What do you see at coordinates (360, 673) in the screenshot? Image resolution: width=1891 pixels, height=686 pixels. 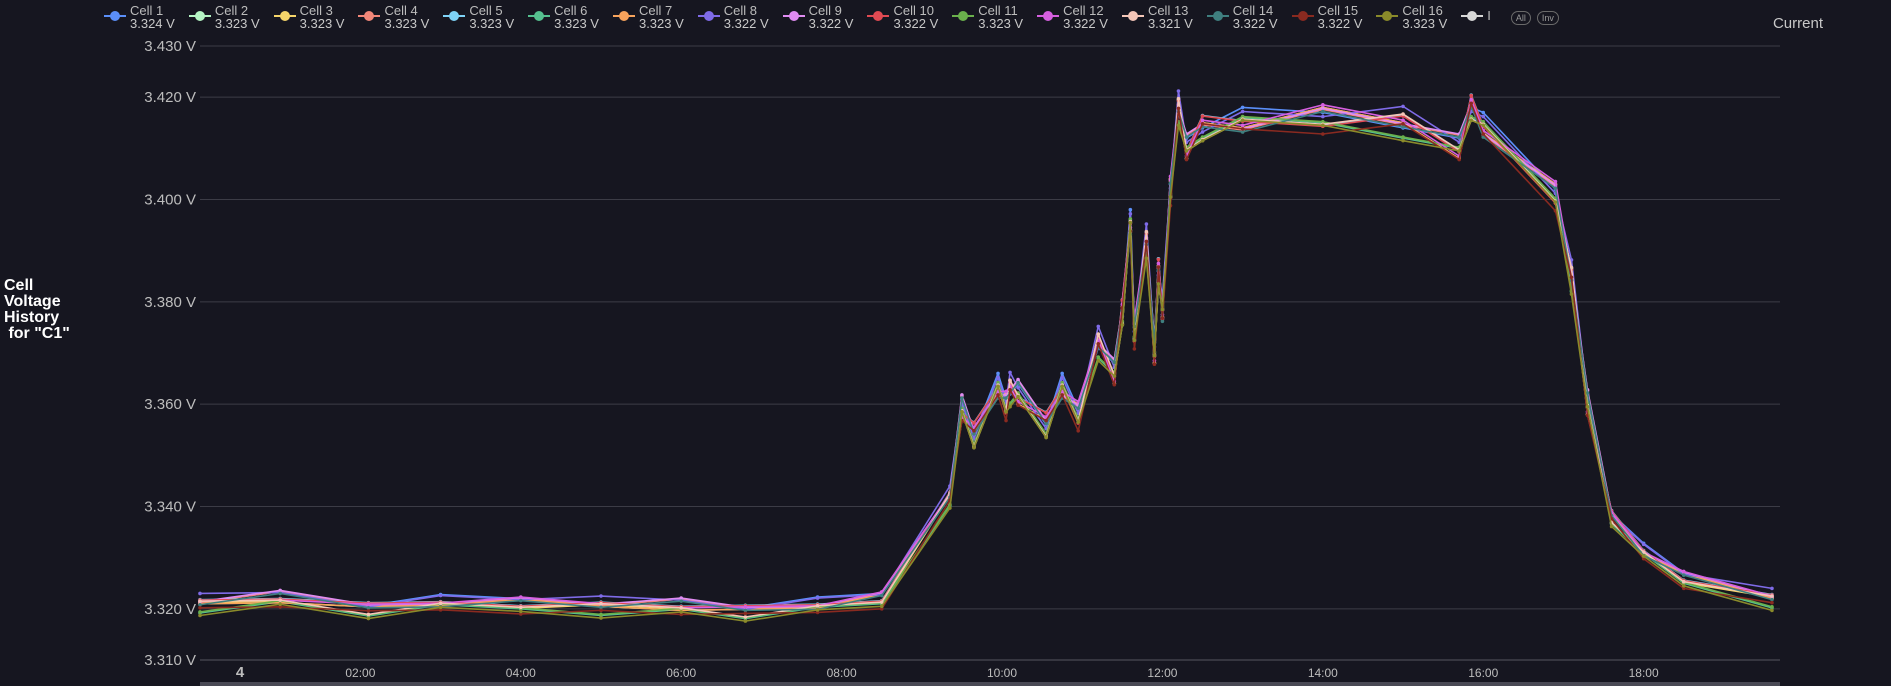 I see `x-tick-label: 02:00` at bounding box center [360, 673].